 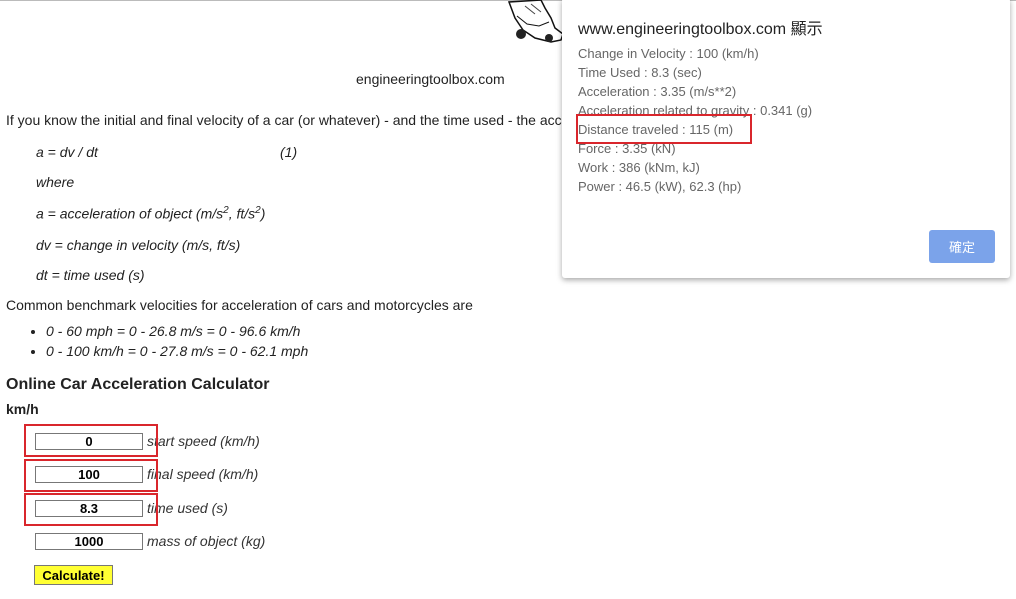 What do you see at coordinates (130, 213) in the screenshot?
I see `definition-a-text: a = acceleration of object (m/s` at bounding box center [130, 213].